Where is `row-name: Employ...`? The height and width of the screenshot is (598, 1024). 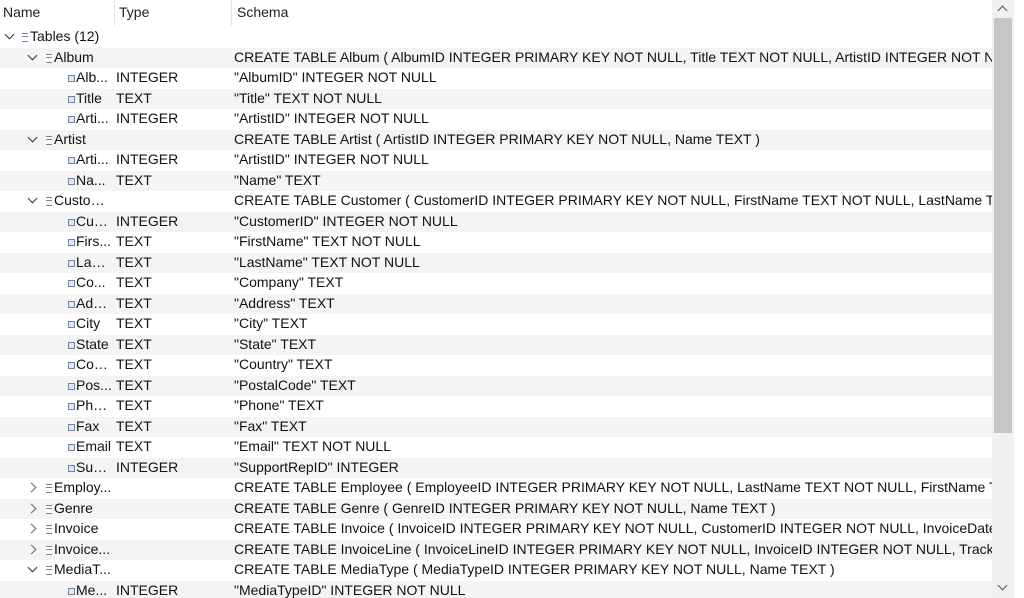
row-name: Employ... is located at coordinates (83, 487).